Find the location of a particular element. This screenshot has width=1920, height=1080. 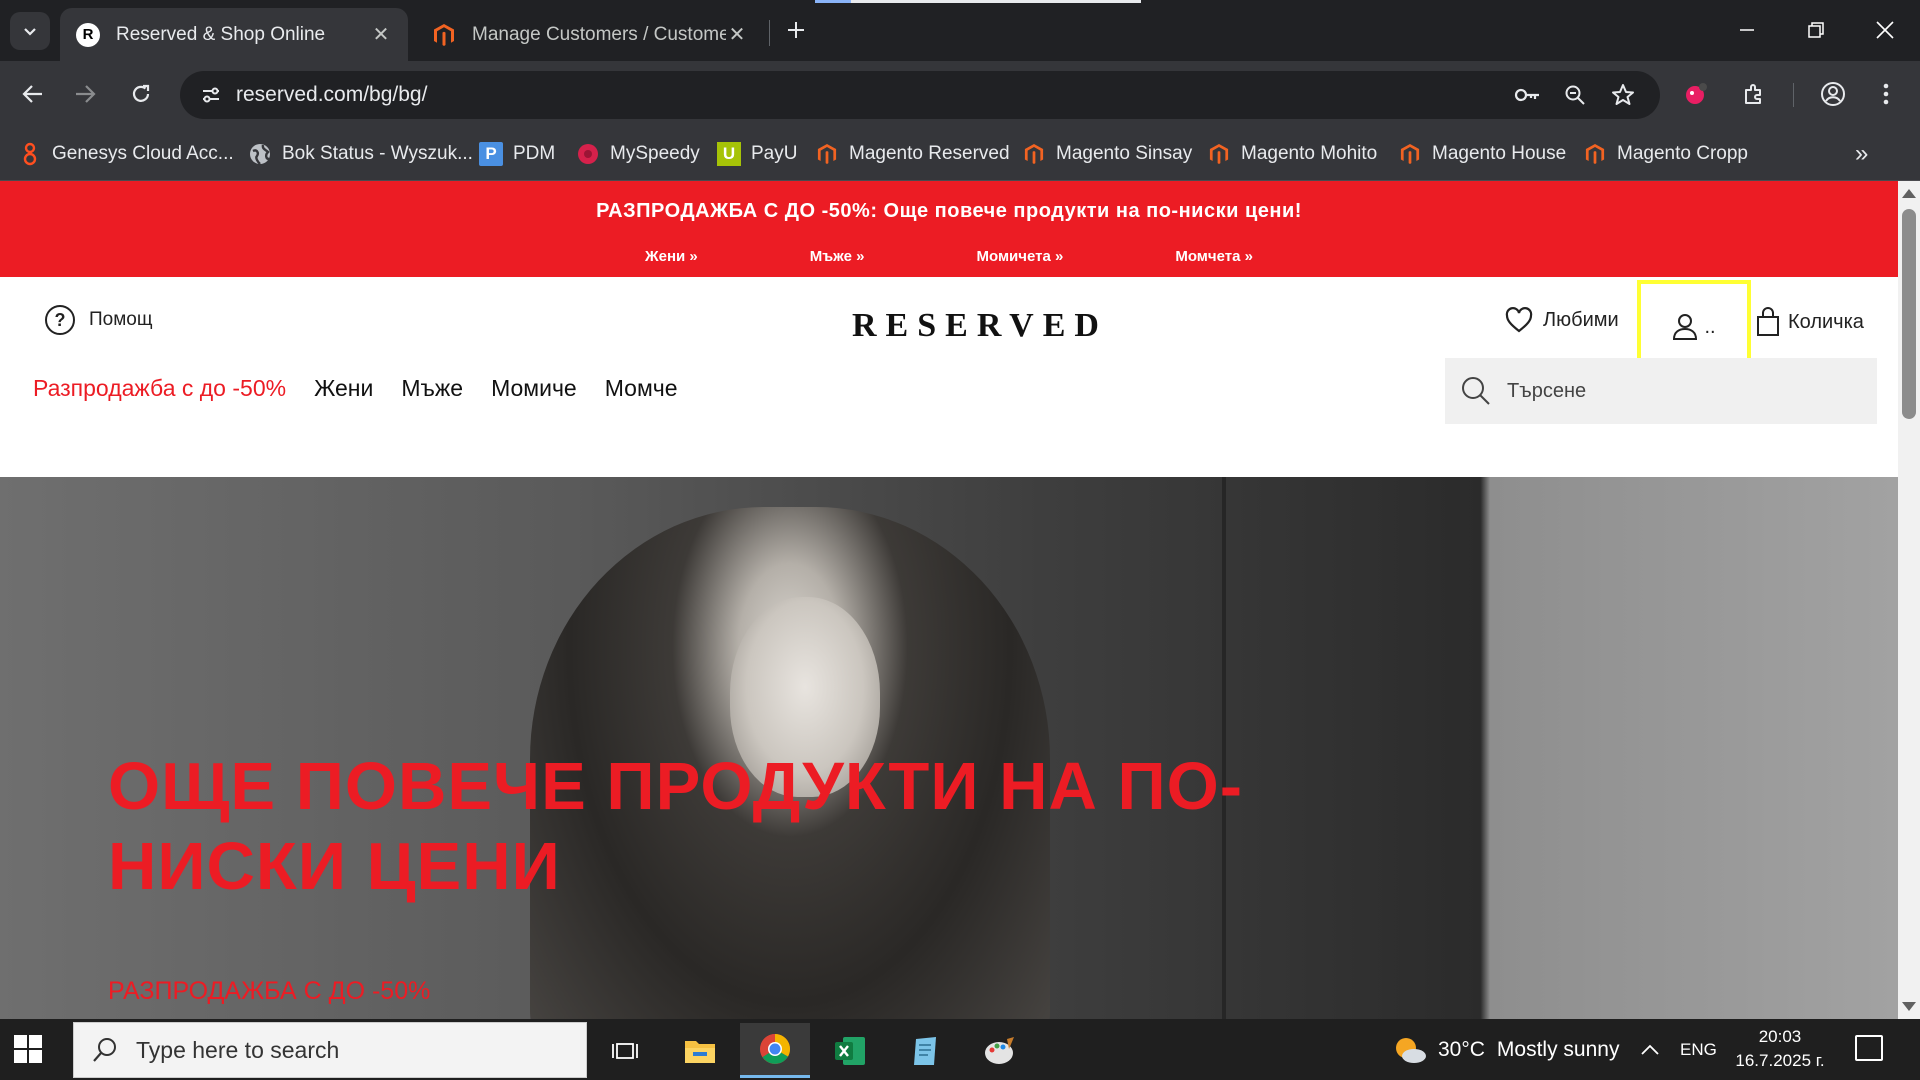

minimize-icon is located at coordinates (1747, 30).